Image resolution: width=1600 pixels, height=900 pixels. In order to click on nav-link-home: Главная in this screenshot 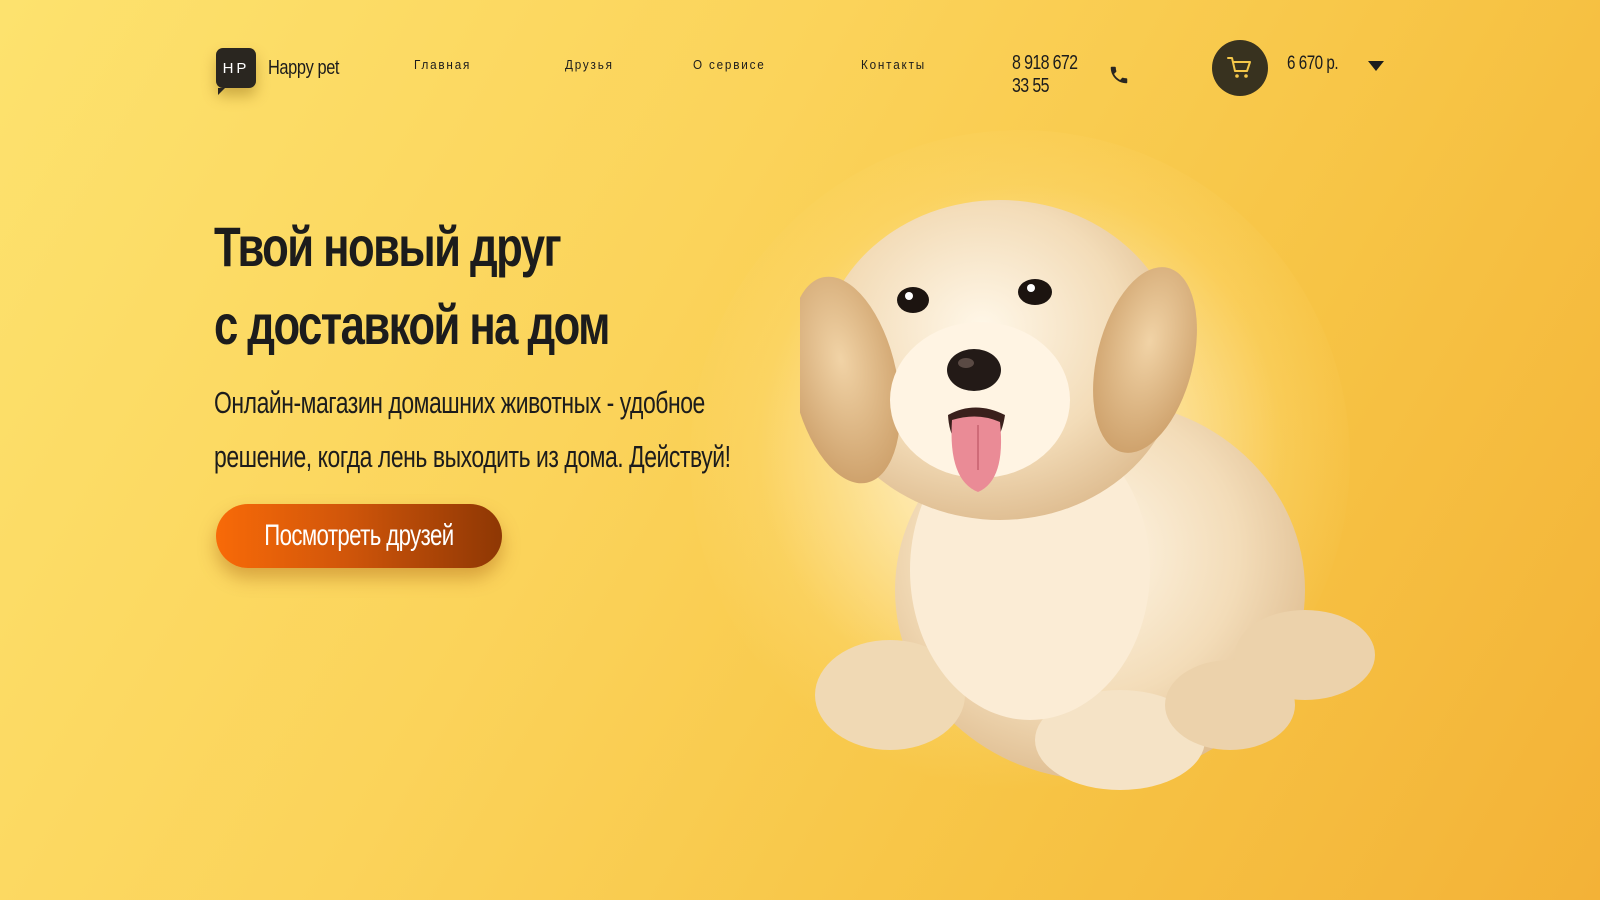, I will do `click(442, 64)`.